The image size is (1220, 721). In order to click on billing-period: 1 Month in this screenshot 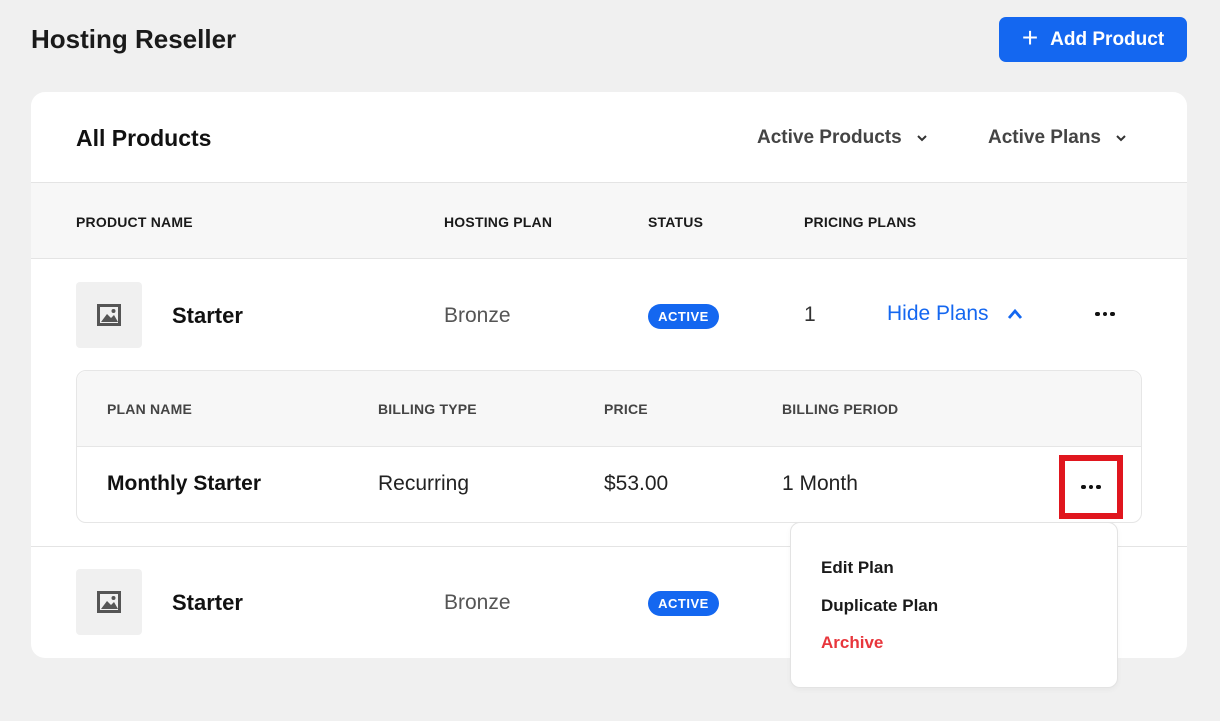, I will do `click(820, 483)`.